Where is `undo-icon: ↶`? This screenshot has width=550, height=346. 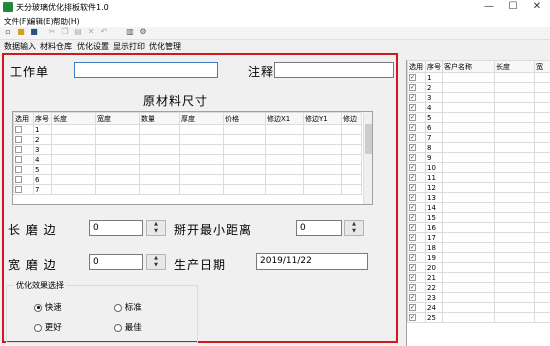
undo-icon: ↶ is located at coordinates (104, 32).